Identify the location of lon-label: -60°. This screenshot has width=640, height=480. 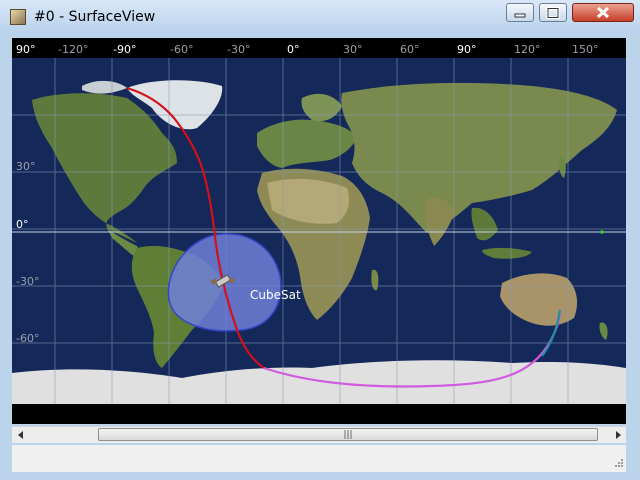
(181, 49).